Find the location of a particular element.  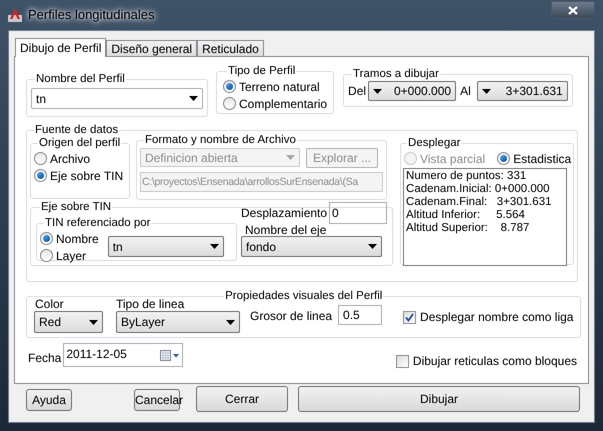

dropdown: Red is located at coordinates (68, 322).